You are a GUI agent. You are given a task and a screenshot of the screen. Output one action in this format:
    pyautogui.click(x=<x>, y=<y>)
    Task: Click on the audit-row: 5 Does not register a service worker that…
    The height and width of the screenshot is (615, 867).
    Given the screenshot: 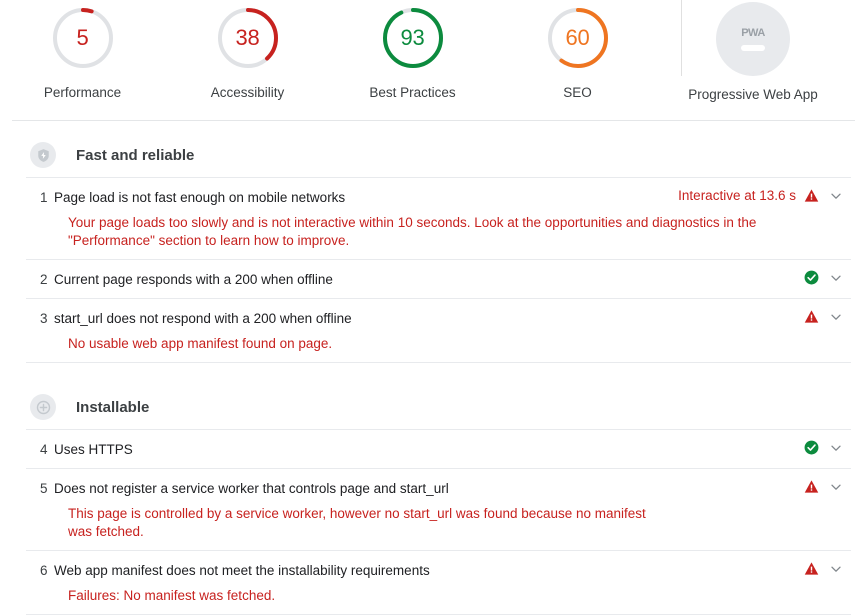 What is the action you would take?
    pyautogui.click(x=438, y=510)
    